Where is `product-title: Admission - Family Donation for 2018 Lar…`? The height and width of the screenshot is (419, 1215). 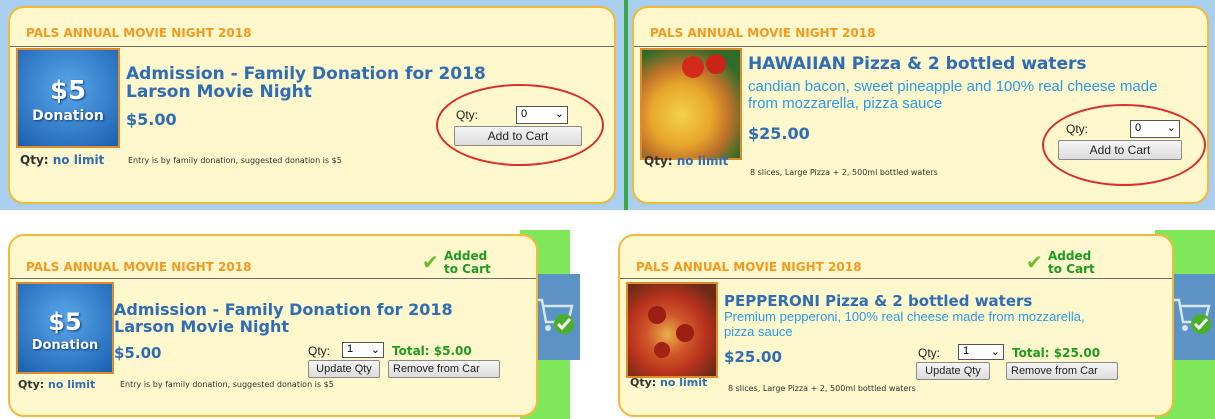
product-title: Admission - Family Donation for 2018 Lar… is located at coordinates (283, 318).